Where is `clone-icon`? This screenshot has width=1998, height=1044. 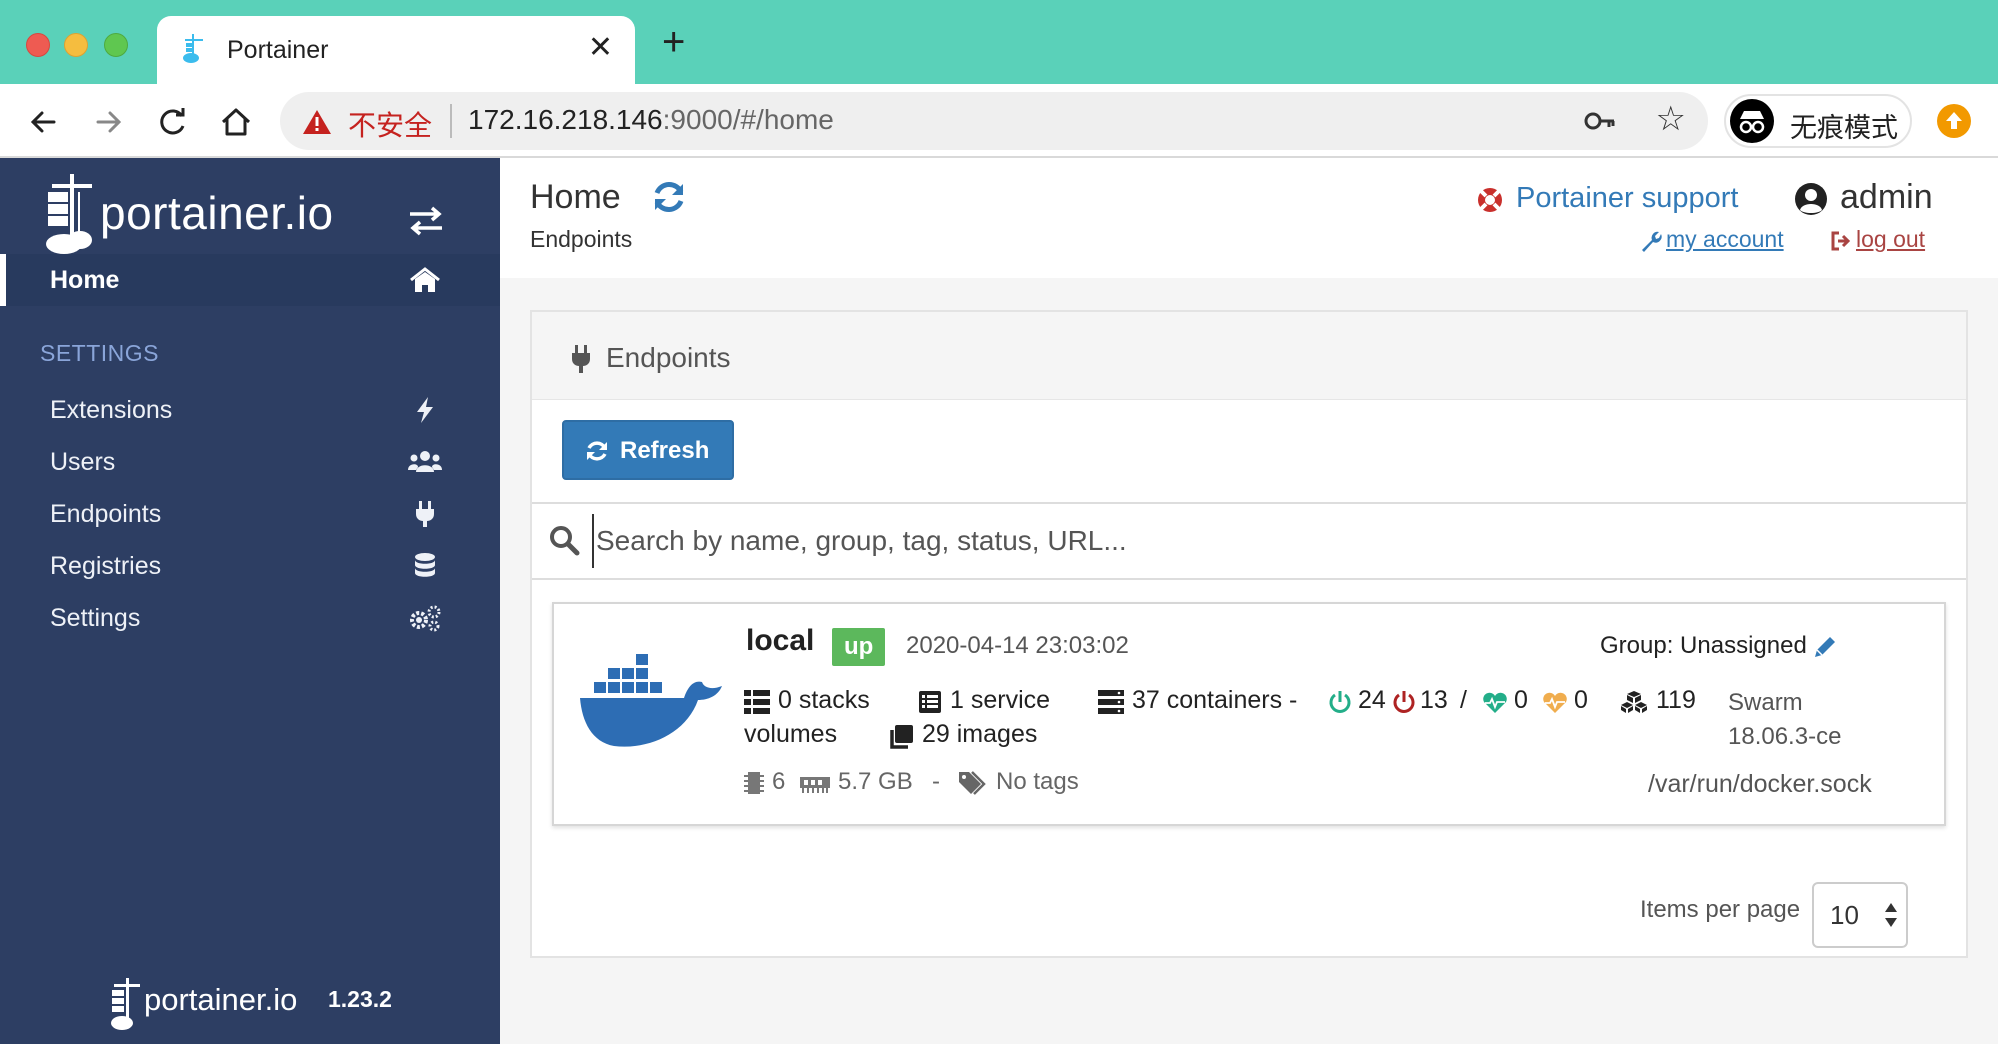 clone-icon is located at coordinates (901, 737).